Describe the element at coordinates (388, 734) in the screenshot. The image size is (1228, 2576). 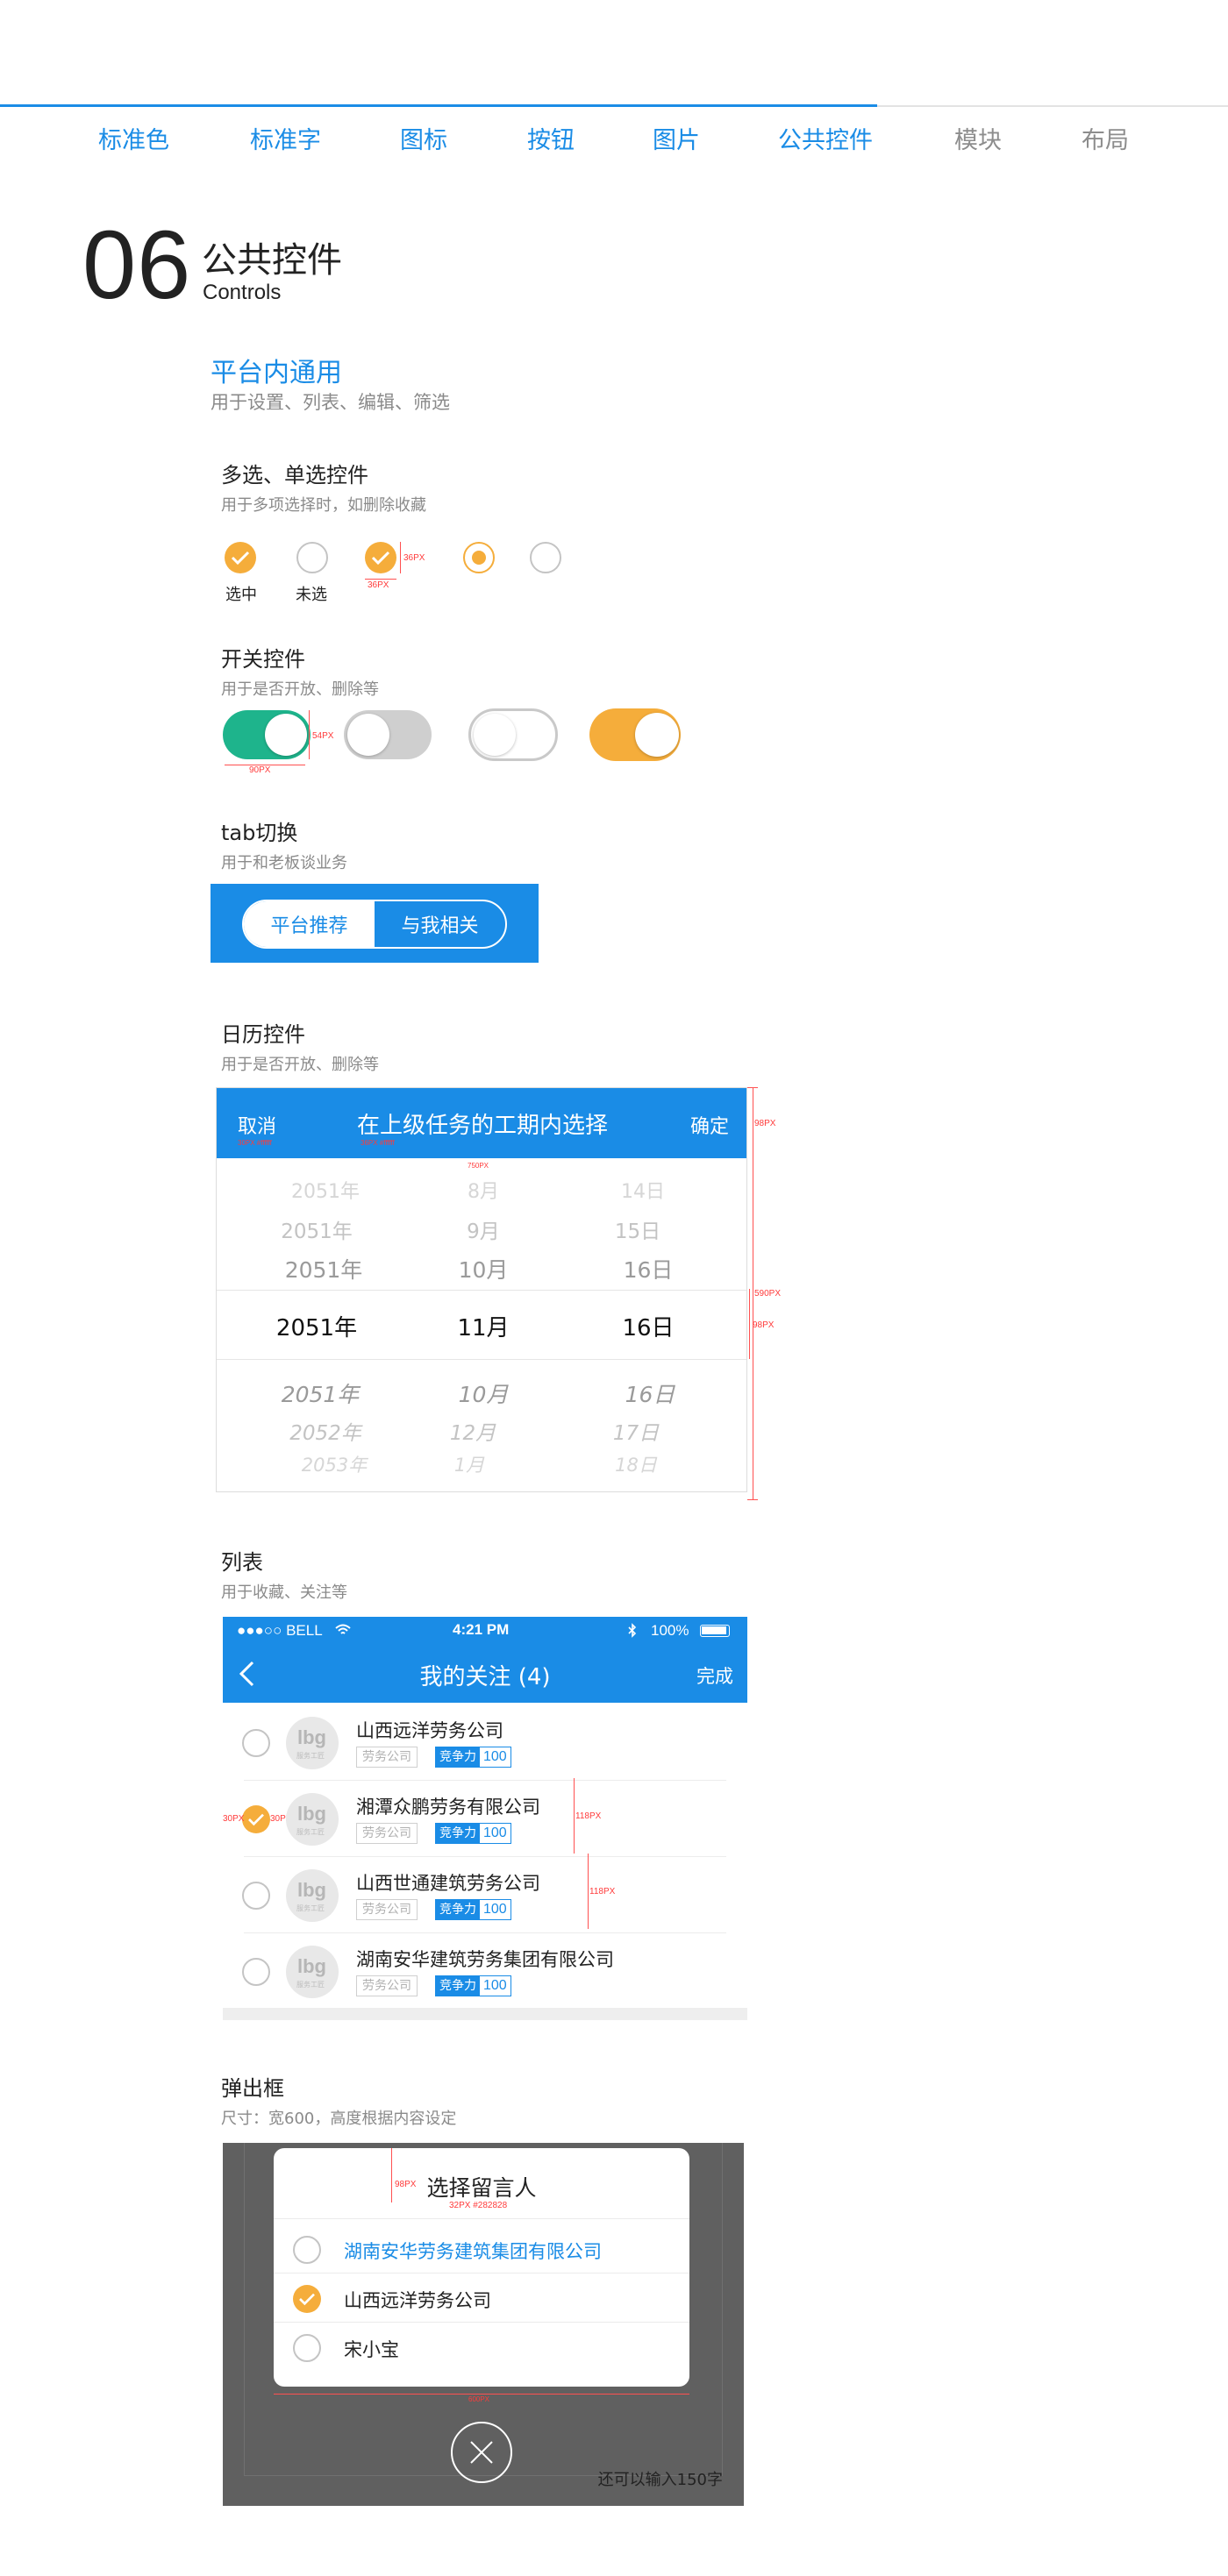
I see `switch-off-gray` at that location.